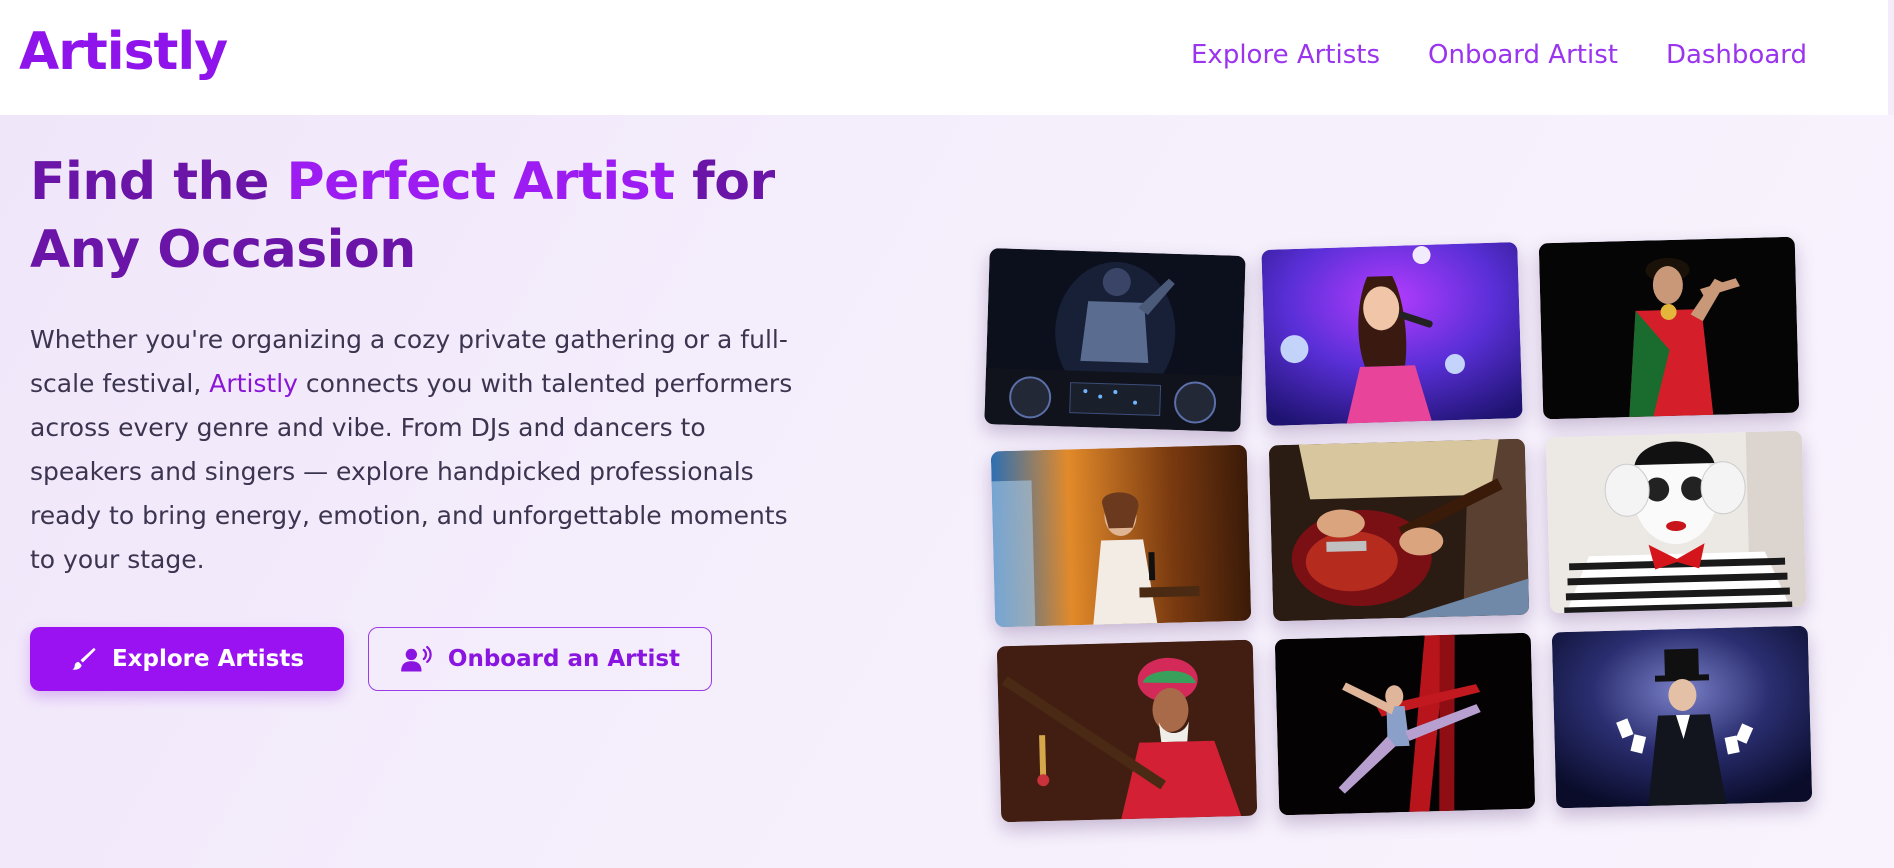  What do you see at coordinates (460, 216) in the screenshot?
I see `hero-headline: Find the Perfect Artist for Any Occasion` at bounding box center [460, 216].